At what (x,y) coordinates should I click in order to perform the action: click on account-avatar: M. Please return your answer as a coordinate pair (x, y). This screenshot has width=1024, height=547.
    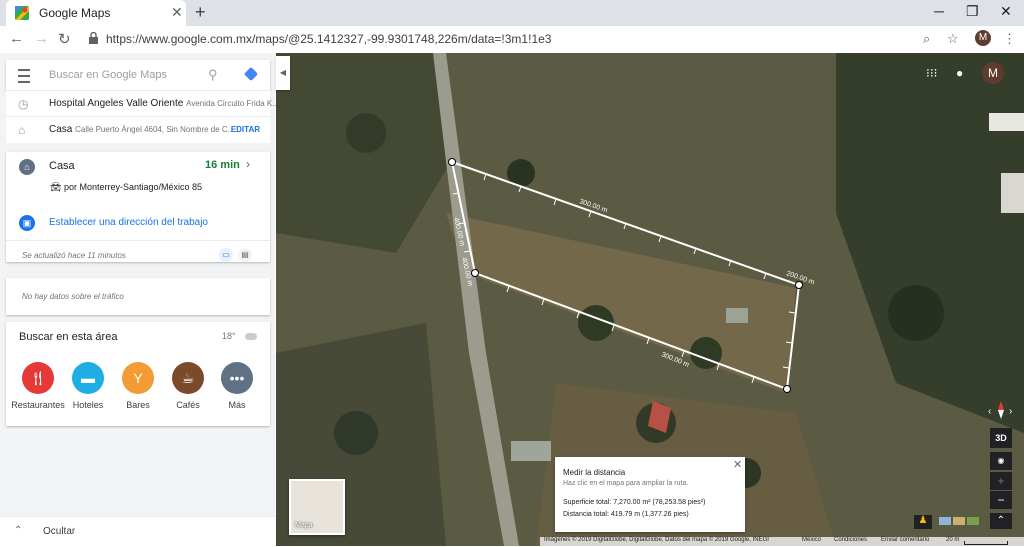
    Looking at the image, I should click on (993, 73).